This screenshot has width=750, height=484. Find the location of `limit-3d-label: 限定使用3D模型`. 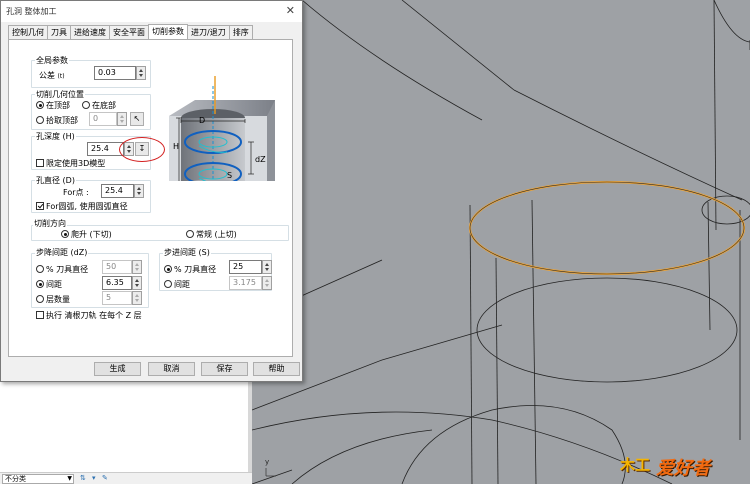

limit-3d-label: 限定使用3D模型 is located at coordinates (76, 163).